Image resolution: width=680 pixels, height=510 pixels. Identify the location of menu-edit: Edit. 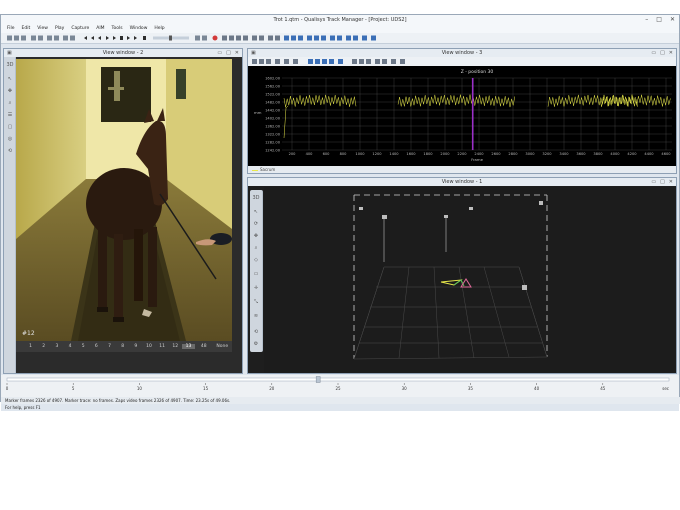
(26, 29).